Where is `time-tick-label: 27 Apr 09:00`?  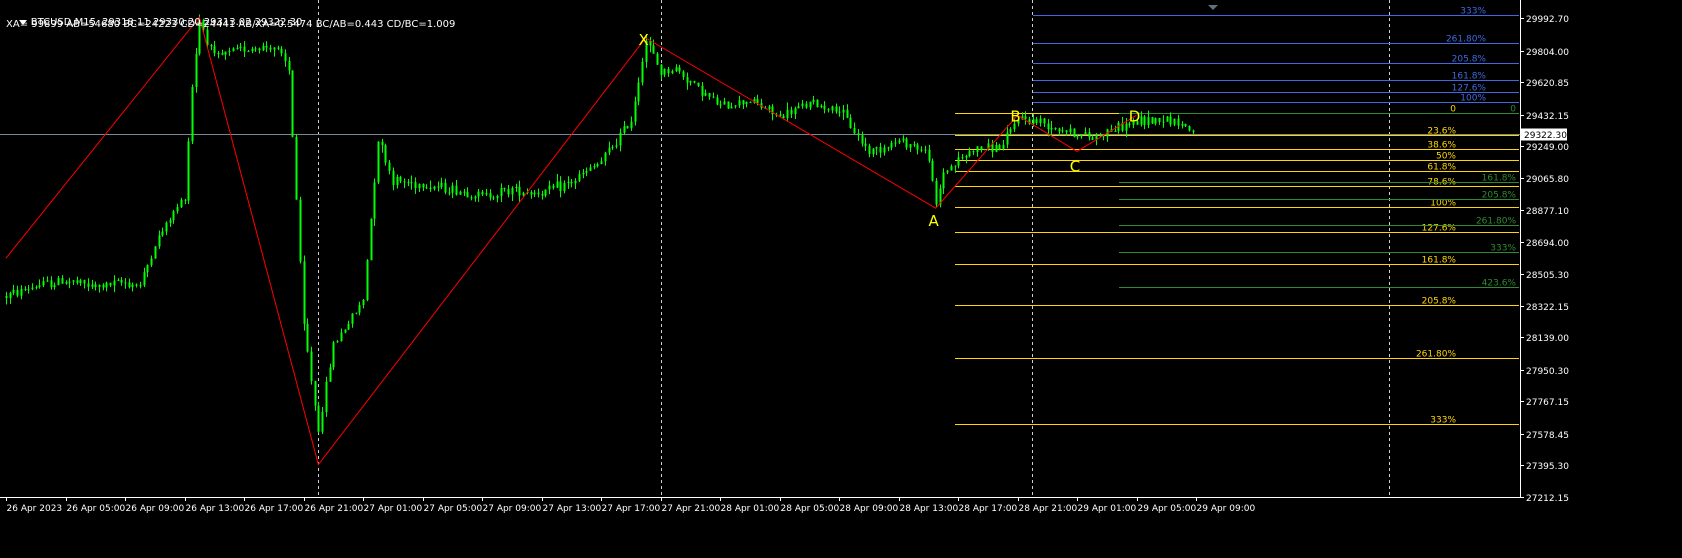 time-tick-label: 27 Apr 09:00 is located at coordinates (512, 509).